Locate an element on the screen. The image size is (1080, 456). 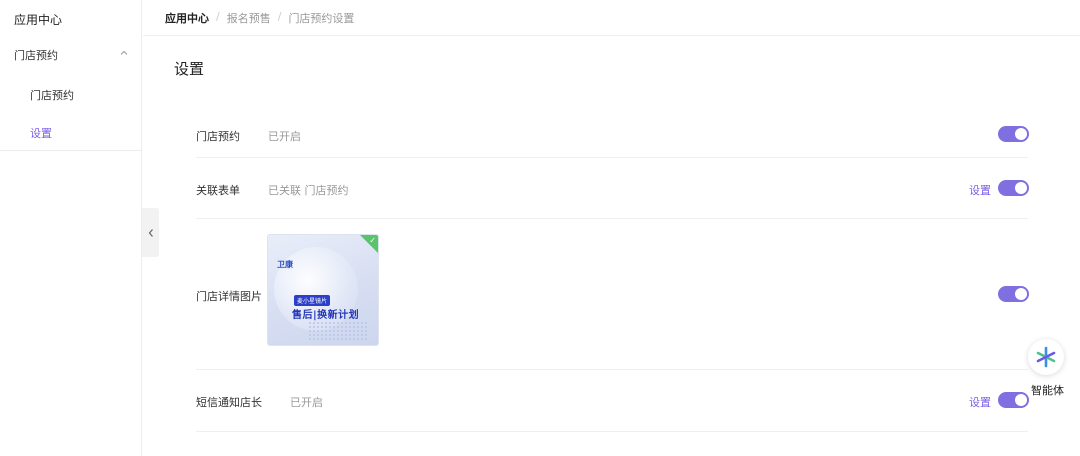
check-icon: ✓ is located at coordinates (372, 240).